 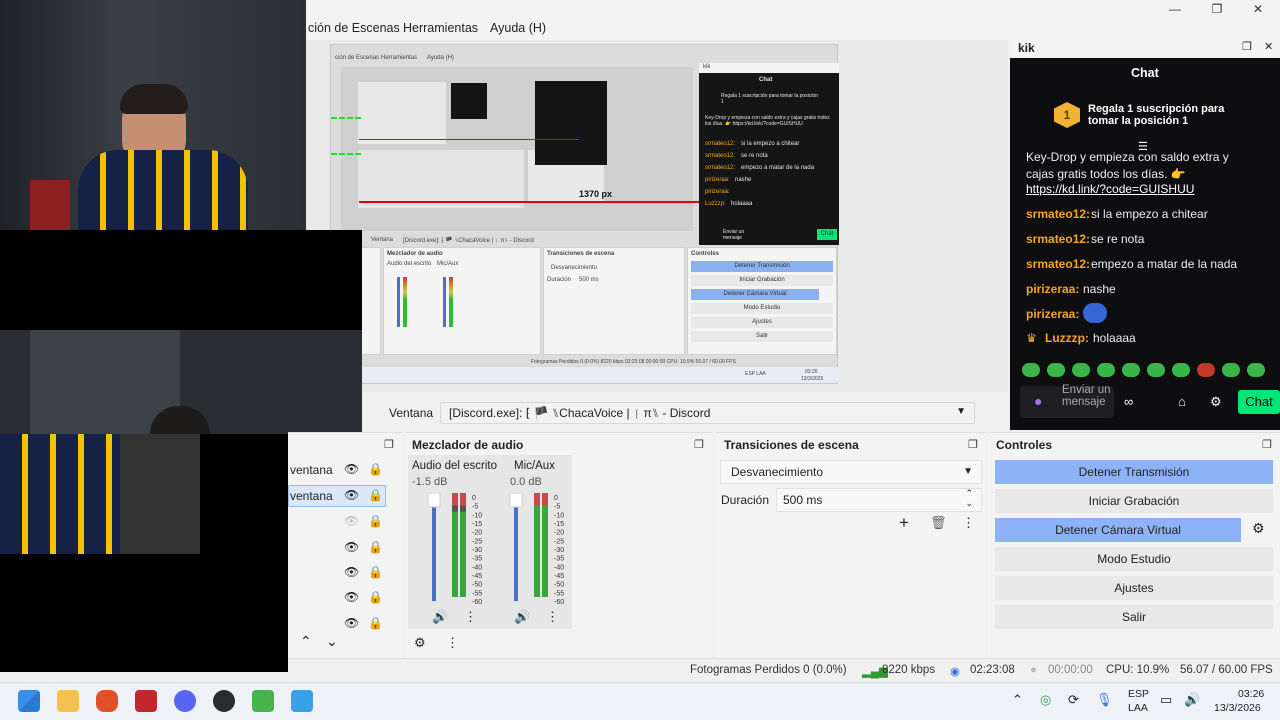 I want to click on trash-icon: 🗑, so click(x=938, y=523).